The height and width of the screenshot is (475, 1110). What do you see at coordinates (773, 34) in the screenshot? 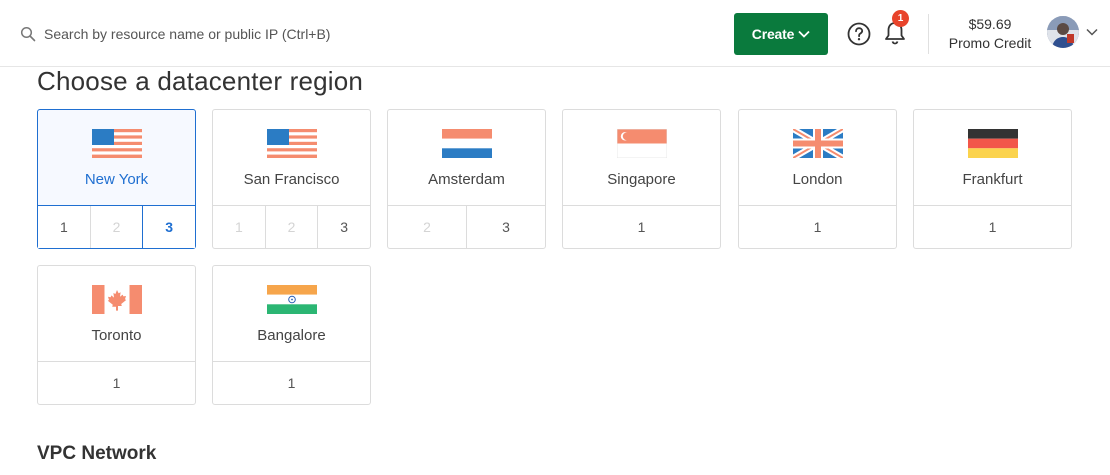
I see `create-button-label: Create` at bounding box center [773, 34].